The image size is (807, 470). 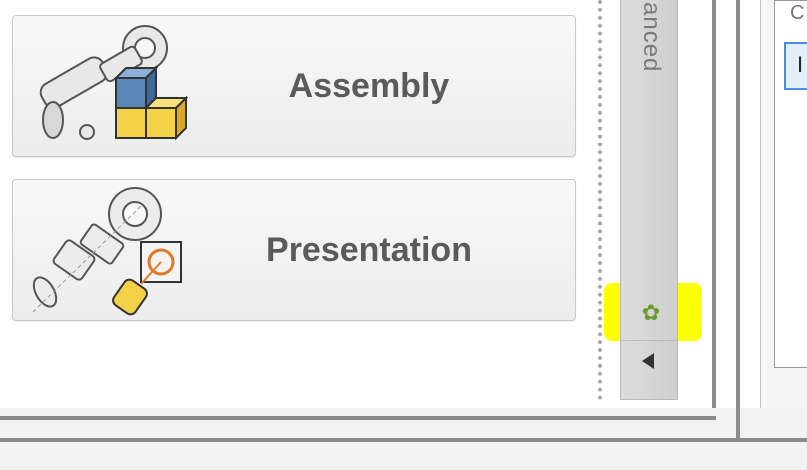 I want to click on gear-icon: ✿, so click(x=651, y=313).